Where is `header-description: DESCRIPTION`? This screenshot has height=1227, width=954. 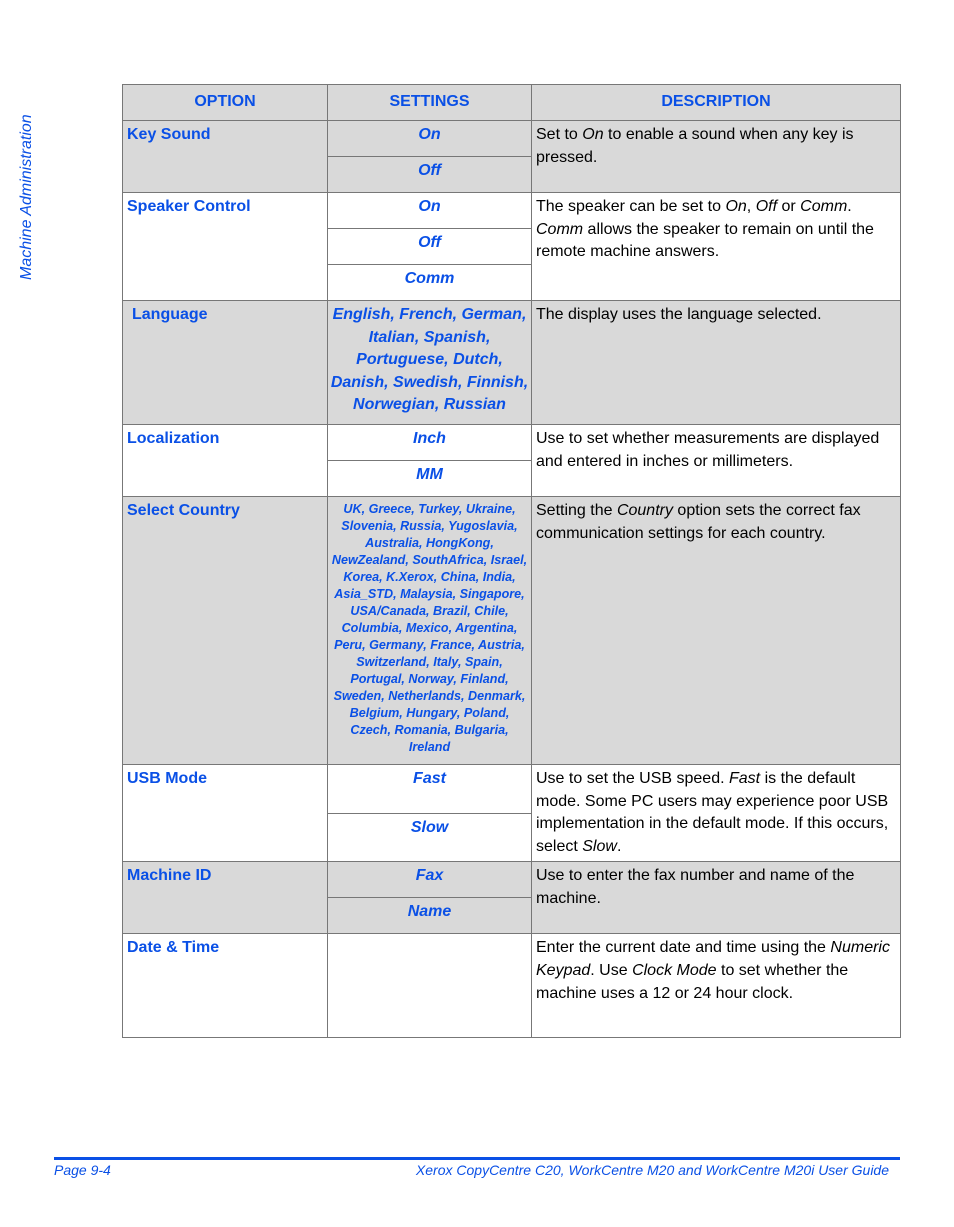
header-description: DESCRIPTION is located at coordinates (716, 102).